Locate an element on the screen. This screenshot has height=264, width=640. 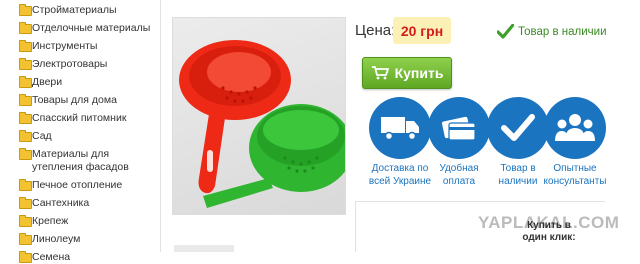
category-item: Крепеж is located at coordinates (80, 221).